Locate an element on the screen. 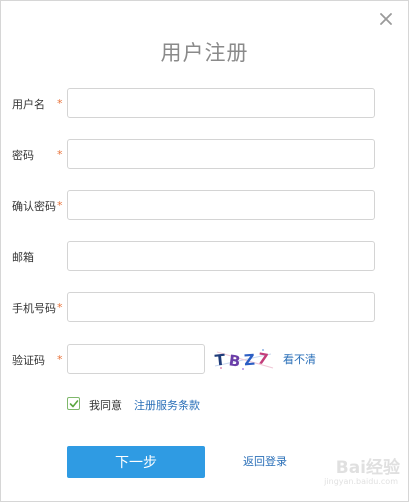  terms-link: 注册服务条款 is located at coordinates (167, 405).